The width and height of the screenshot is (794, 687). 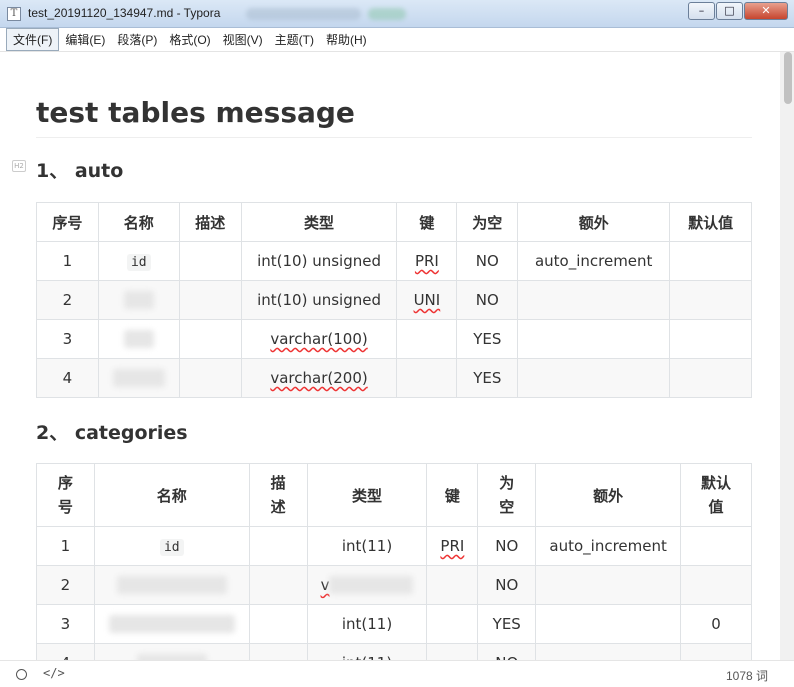 I want to click on cell-key: PRI, so click(x=452, y=546).